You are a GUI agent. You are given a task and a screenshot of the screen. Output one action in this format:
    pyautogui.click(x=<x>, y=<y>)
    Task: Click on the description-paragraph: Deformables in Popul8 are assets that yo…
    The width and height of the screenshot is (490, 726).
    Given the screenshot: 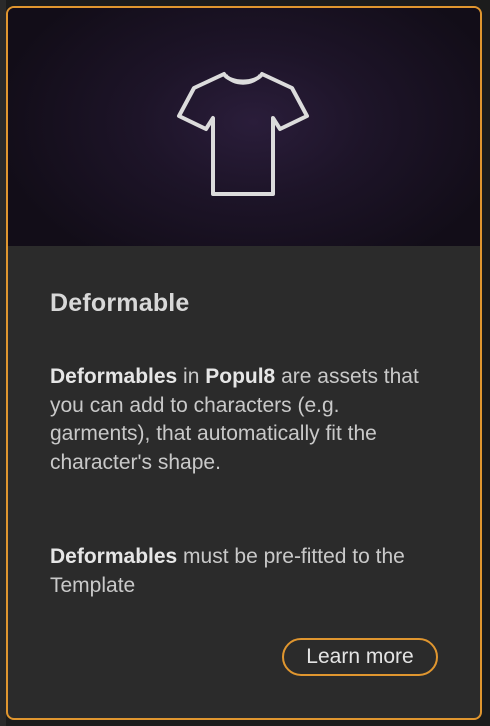 What is the action you would take?
    pyautogui.click(x=240, y=420)
    